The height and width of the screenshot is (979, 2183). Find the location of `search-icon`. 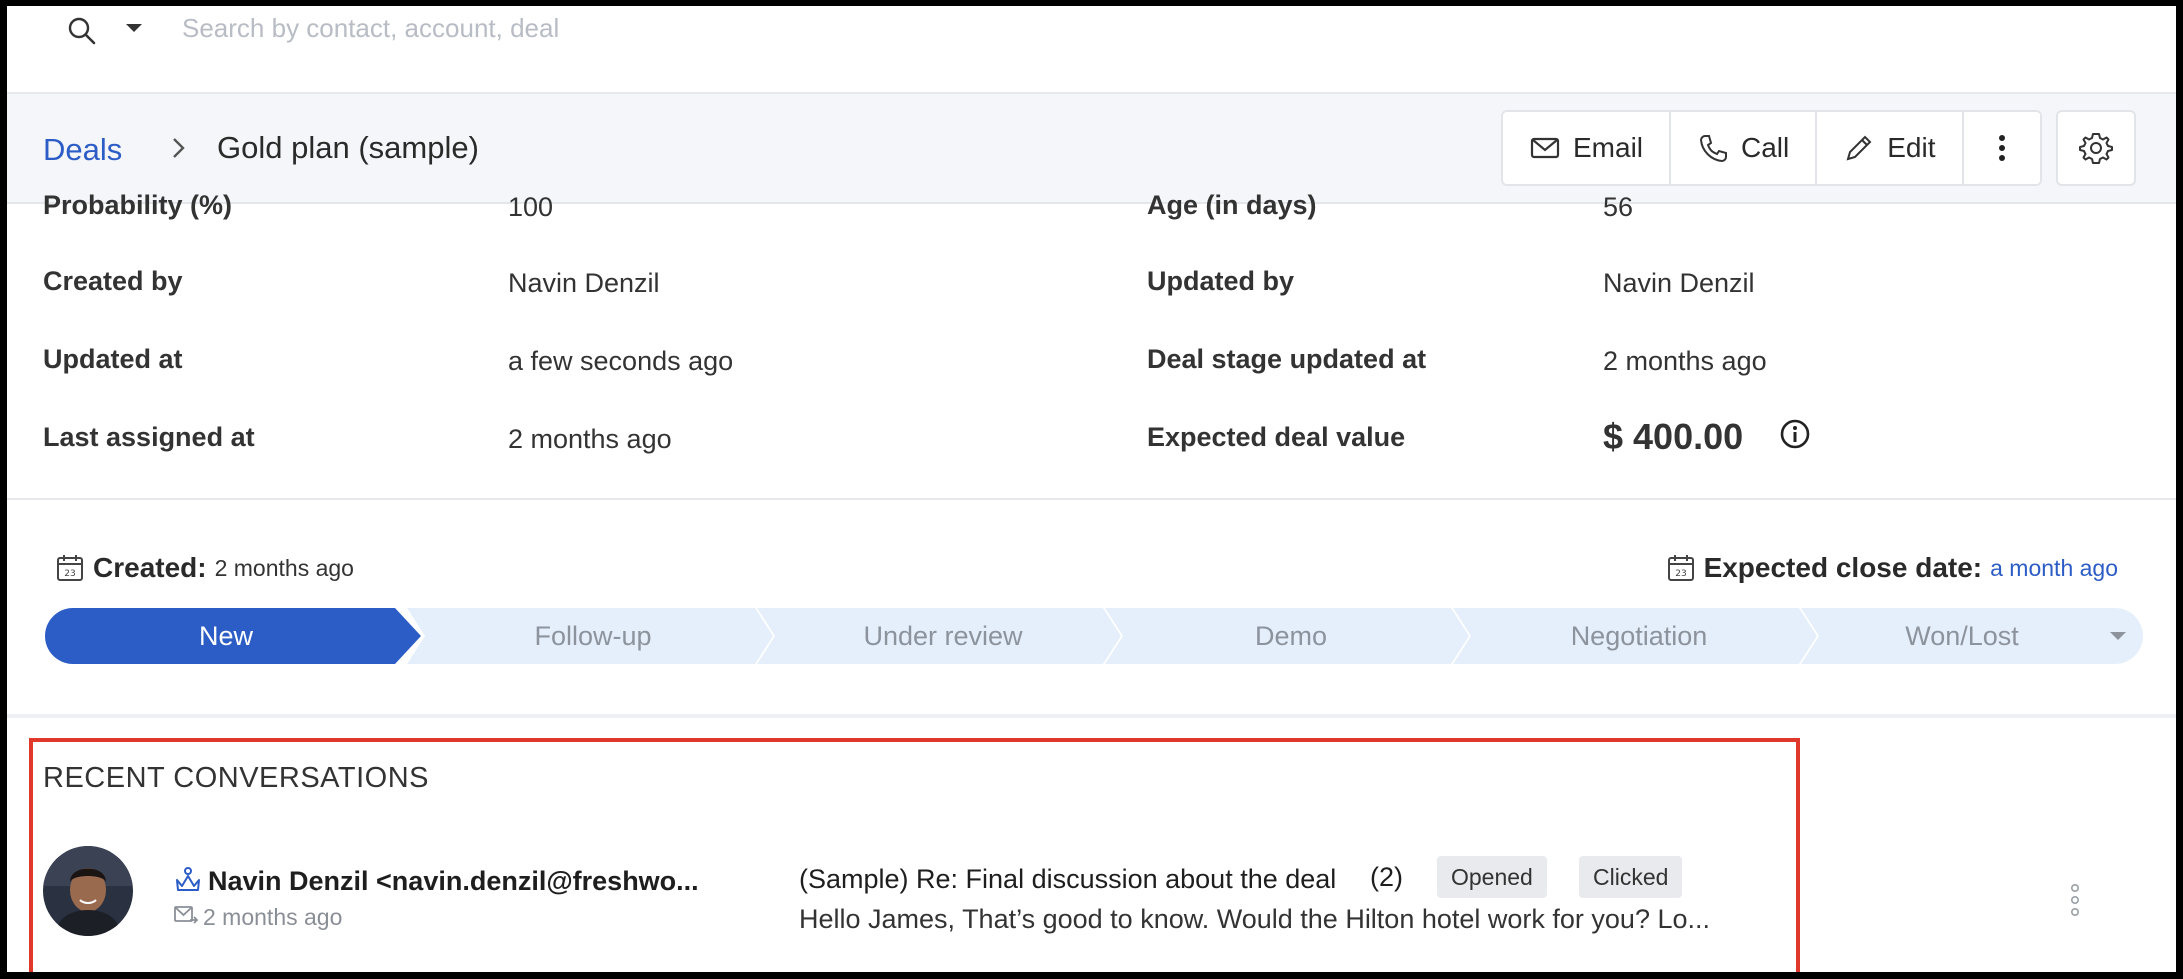

search-icon is located at coordinates (82, 31).